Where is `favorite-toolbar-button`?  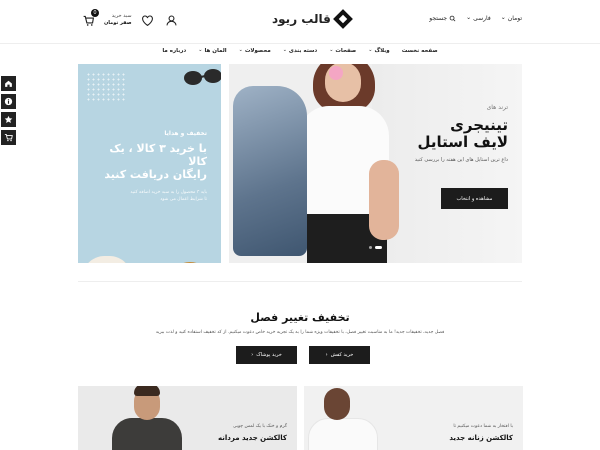 favorite-toolbar-button is located at coordinates (8, 119).